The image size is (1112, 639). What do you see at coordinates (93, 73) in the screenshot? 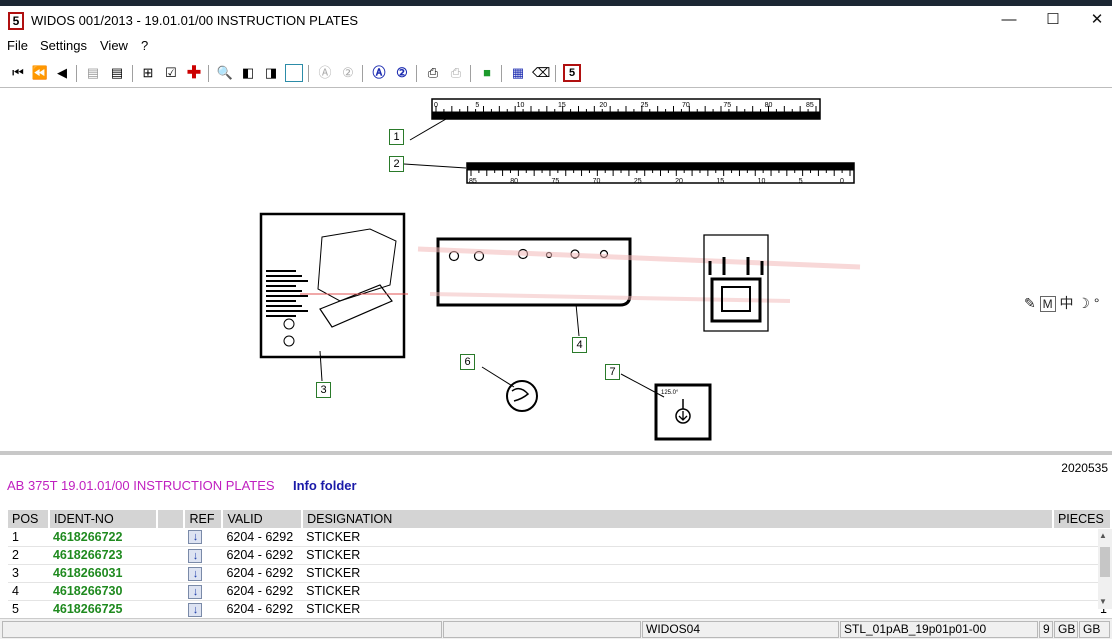
I see `document-grey-icon: ▤` at bounding box center [93, 73].